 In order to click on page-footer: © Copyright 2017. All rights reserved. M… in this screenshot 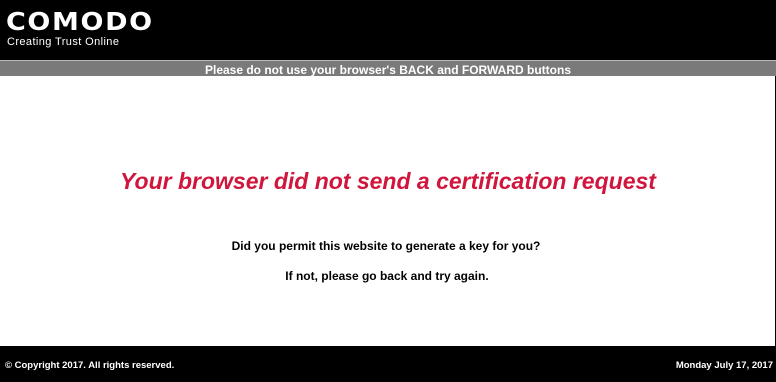, I will do `click(388, 364)`.